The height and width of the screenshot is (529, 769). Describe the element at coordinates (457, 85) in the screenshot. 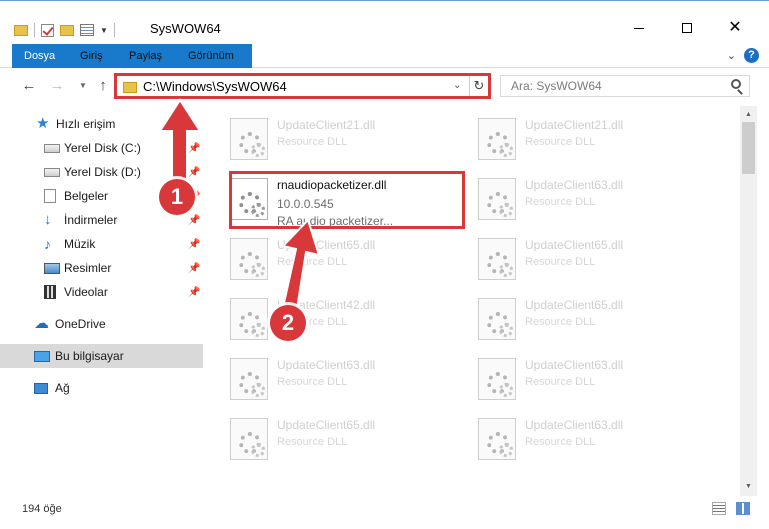

I see `address-history-chevron-icon: ⌄` at that location.